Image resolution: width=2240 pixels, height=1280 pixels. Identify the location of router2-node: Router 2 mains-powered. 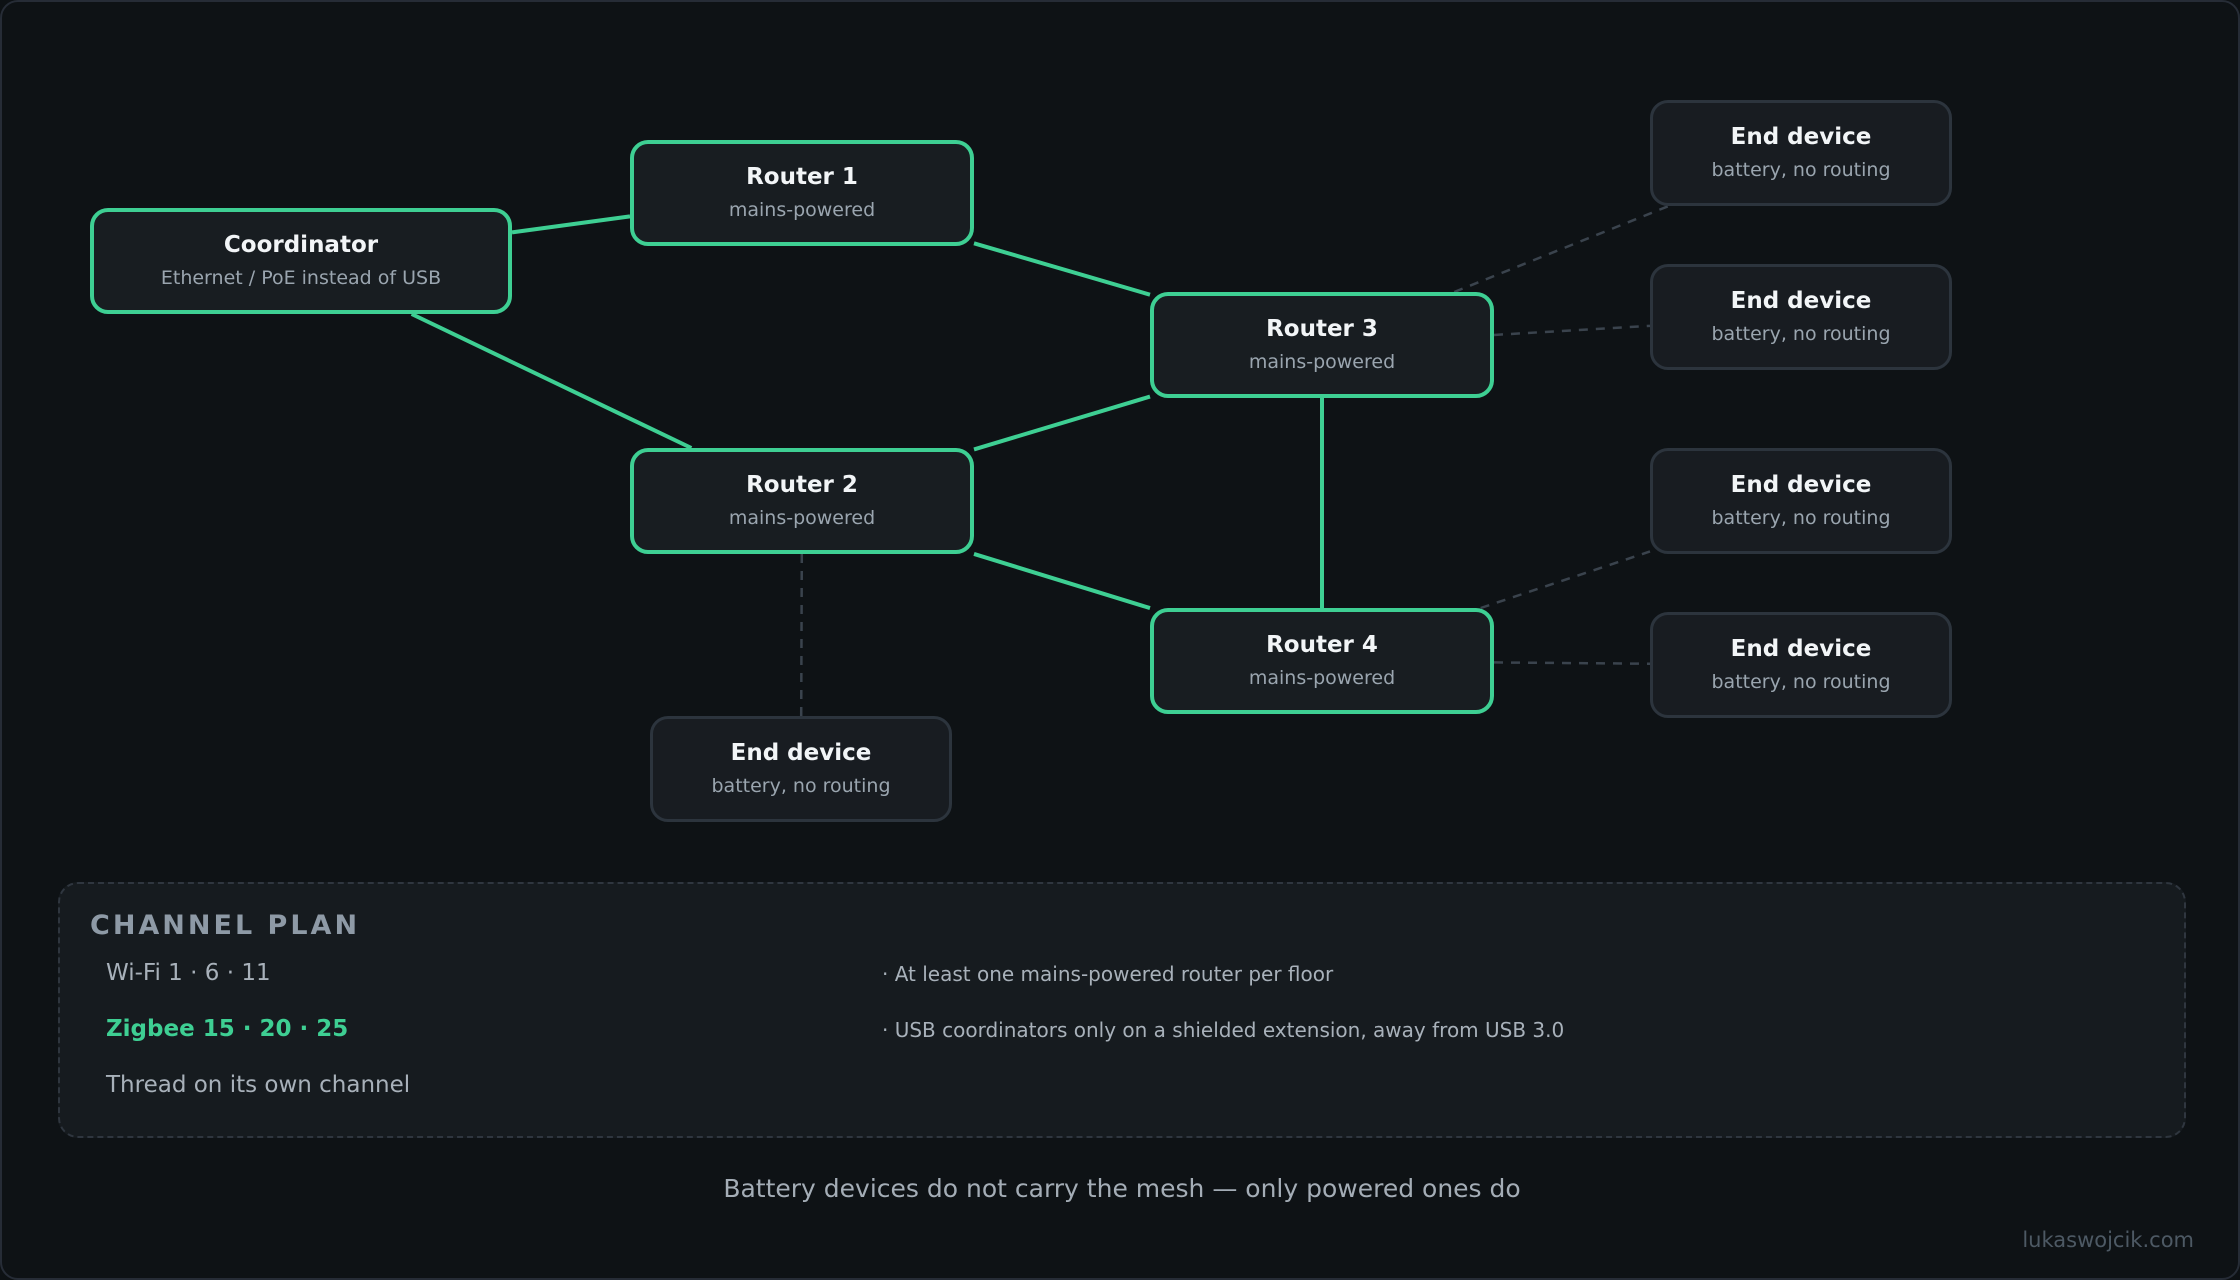
(802, 501).